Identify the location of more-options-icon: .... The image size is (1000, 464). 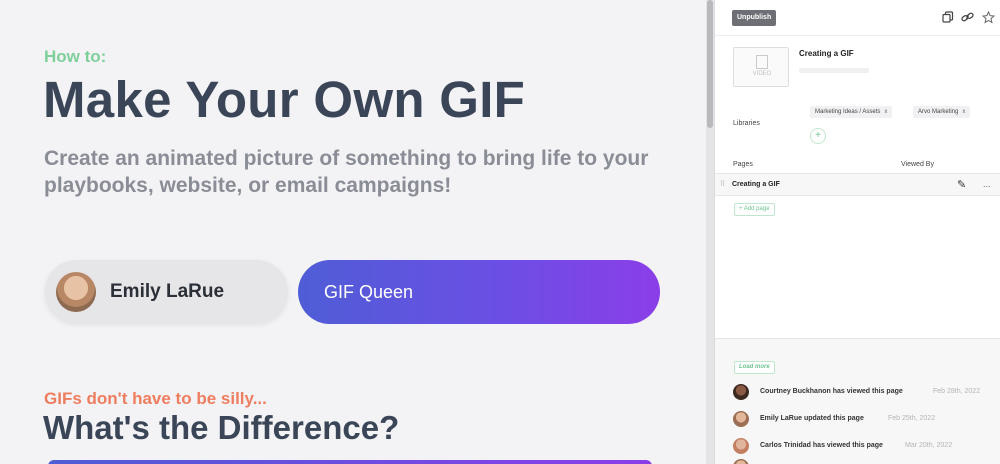
(987, 184).